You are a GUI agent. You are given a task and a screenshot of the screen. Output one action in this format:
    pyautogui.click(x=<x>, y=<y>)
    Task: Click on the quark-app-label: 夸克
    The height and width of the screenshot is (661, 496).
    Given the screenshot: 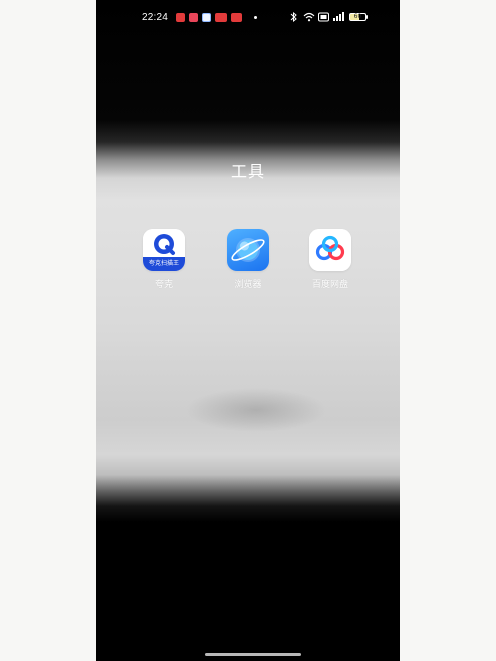 What is the action you would take?
    pyautogui.click(x=163, y=285)
    